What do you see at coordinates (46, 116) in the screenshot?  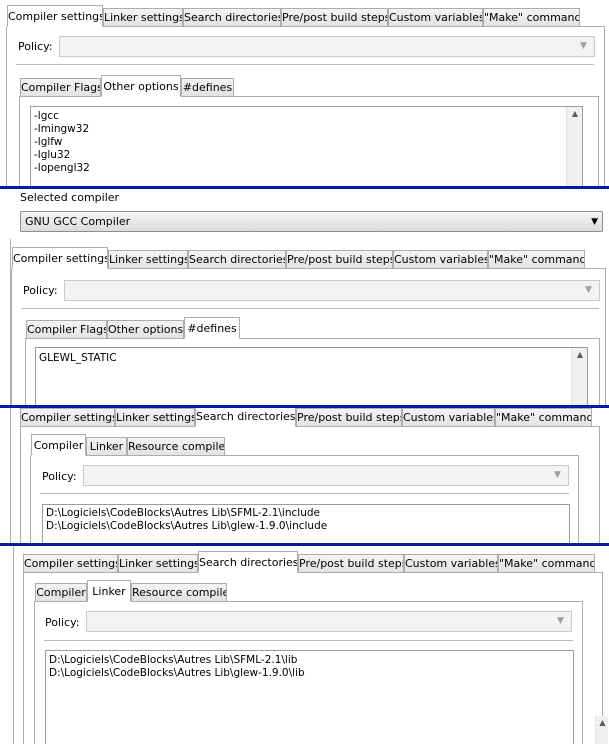 I see `option-line: -lgcc` at bounding box center [46, 116].